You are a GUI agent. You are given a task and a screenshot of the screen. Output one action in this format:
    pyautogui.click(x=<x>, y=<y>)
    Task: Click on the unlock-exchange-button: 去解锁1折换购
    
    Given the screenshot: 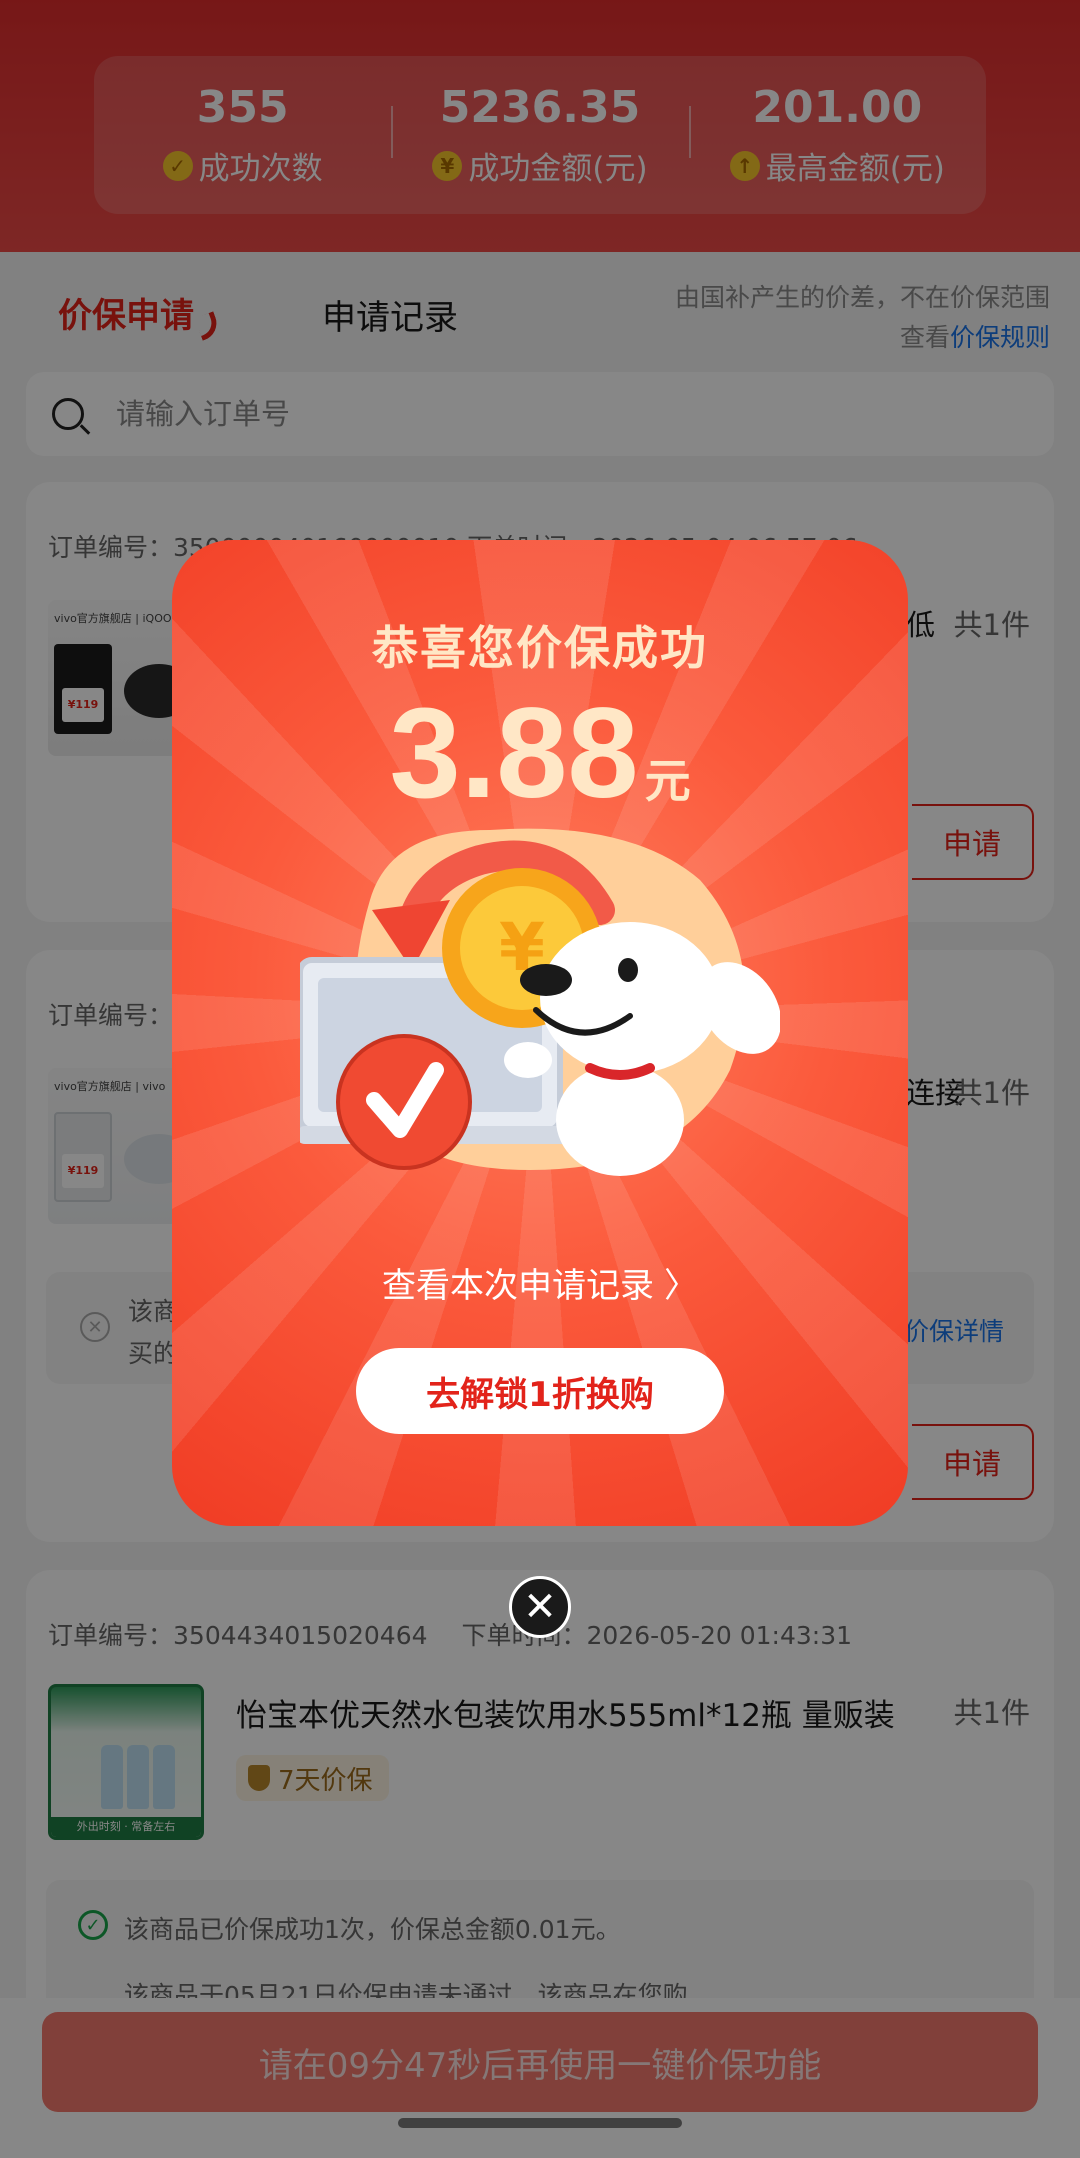 What is the action you would take?
    pyautogui.click(x=540, y=1391)
    